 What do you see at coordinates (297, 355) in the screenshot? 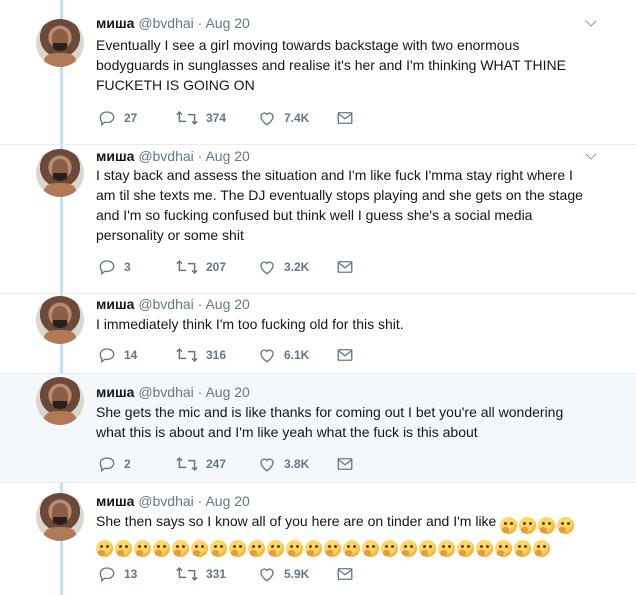
I see `like-count: 6.1K` at bounding box center [297, 355].